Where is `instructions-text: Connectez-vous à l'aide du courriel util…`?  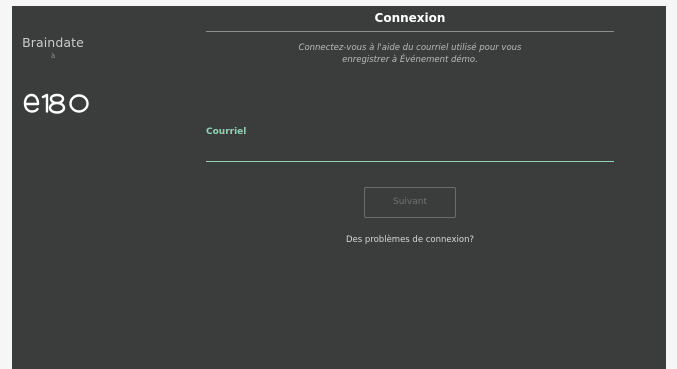 instructions-text: Connectez-vous à l'aide du courriel util… is located at coordinates (410, 54).